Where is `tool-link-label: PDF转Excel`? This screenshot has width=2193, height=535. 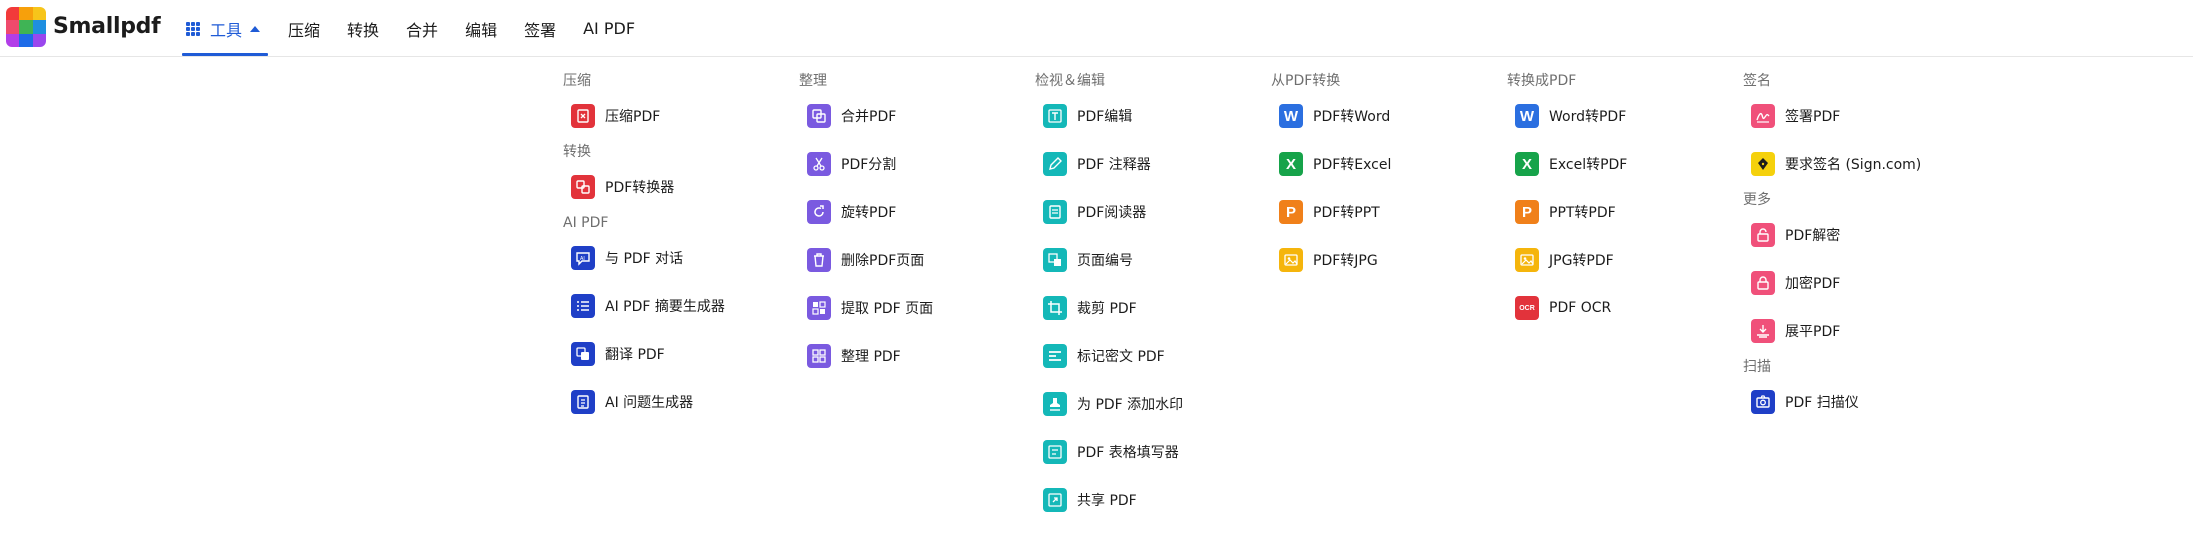
tool-link-label: PDF转Excel is located at coordinates (1352, 165).